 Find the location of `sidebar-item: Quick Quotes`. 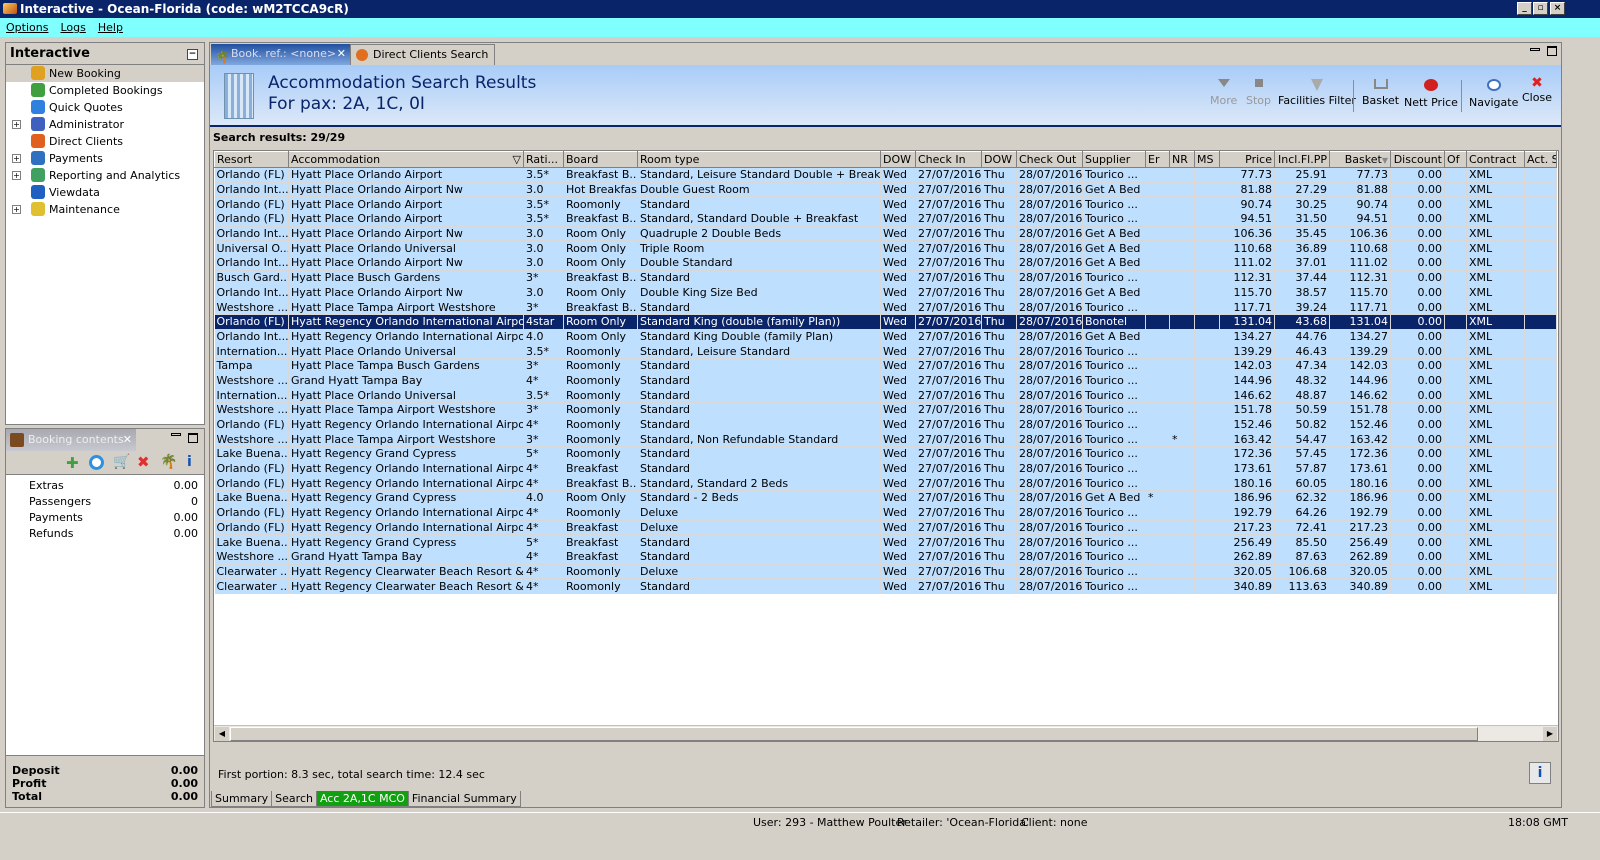

sidebar-item: Quick Quotes is located at coordinates (105, 107).